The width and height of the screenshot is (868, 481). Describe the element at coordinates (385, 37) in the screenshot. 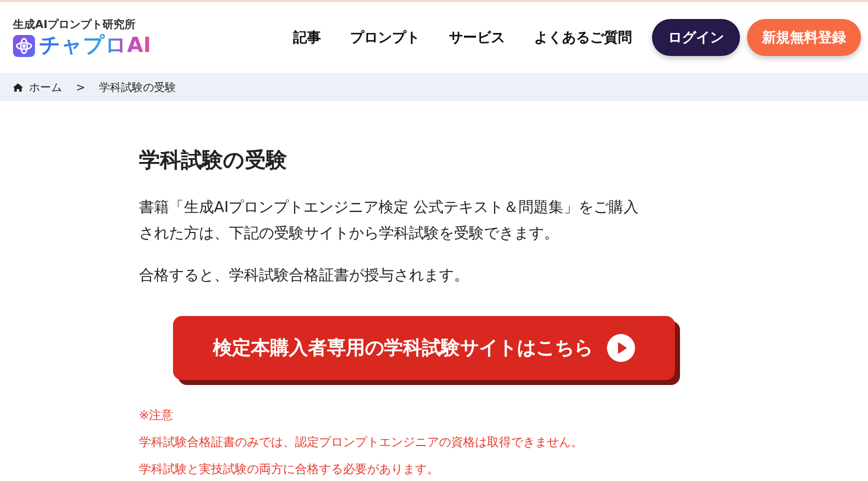

I see `nav-link: プロンプト` at that location.